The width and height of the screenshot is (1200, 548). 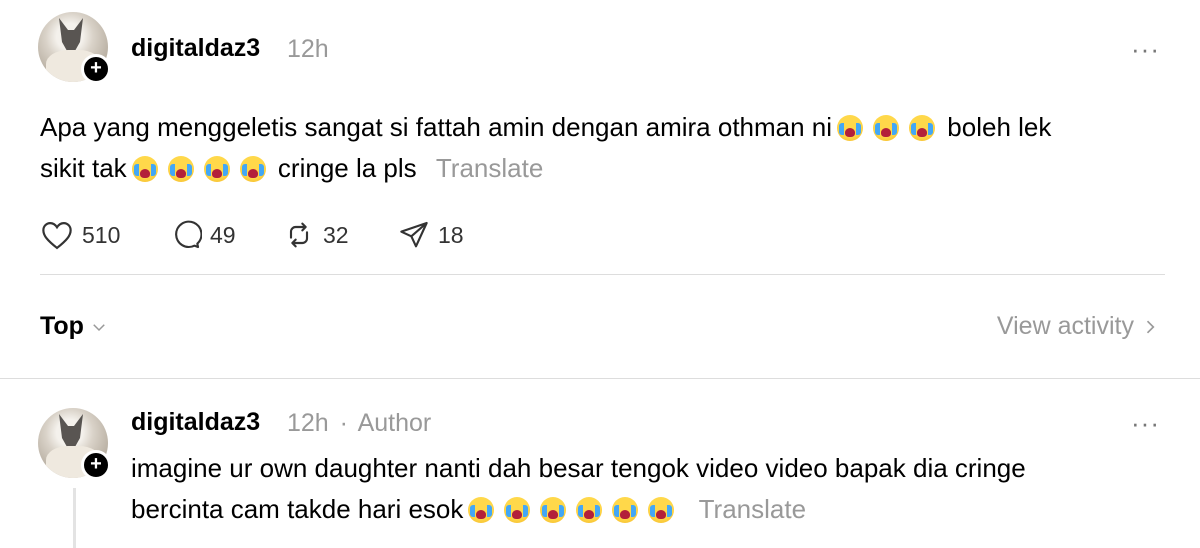 I want to click on like-count: 510, so click(x=101, y=234).